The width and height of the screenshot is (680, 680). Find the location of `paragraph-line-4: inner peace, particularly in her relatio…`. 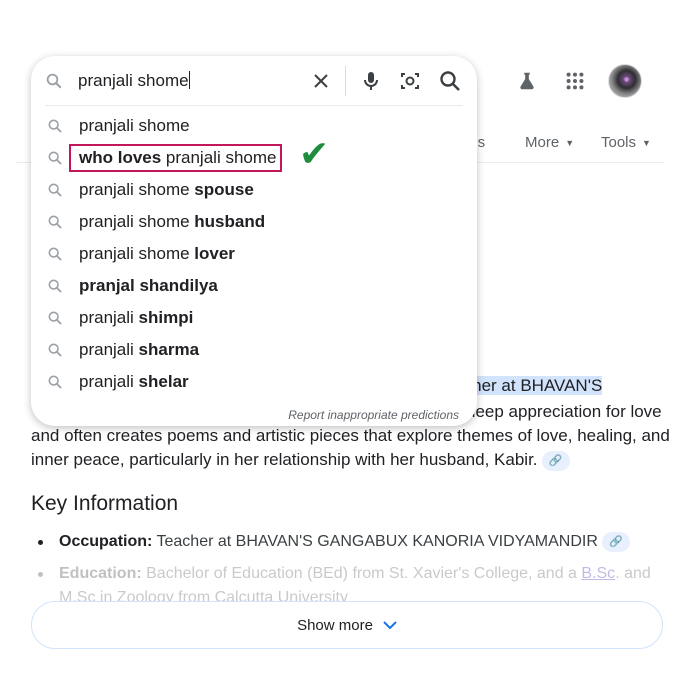

paragraph-line-4: inner peace, particularly in her relatio… is located at coordinates (300, 460).